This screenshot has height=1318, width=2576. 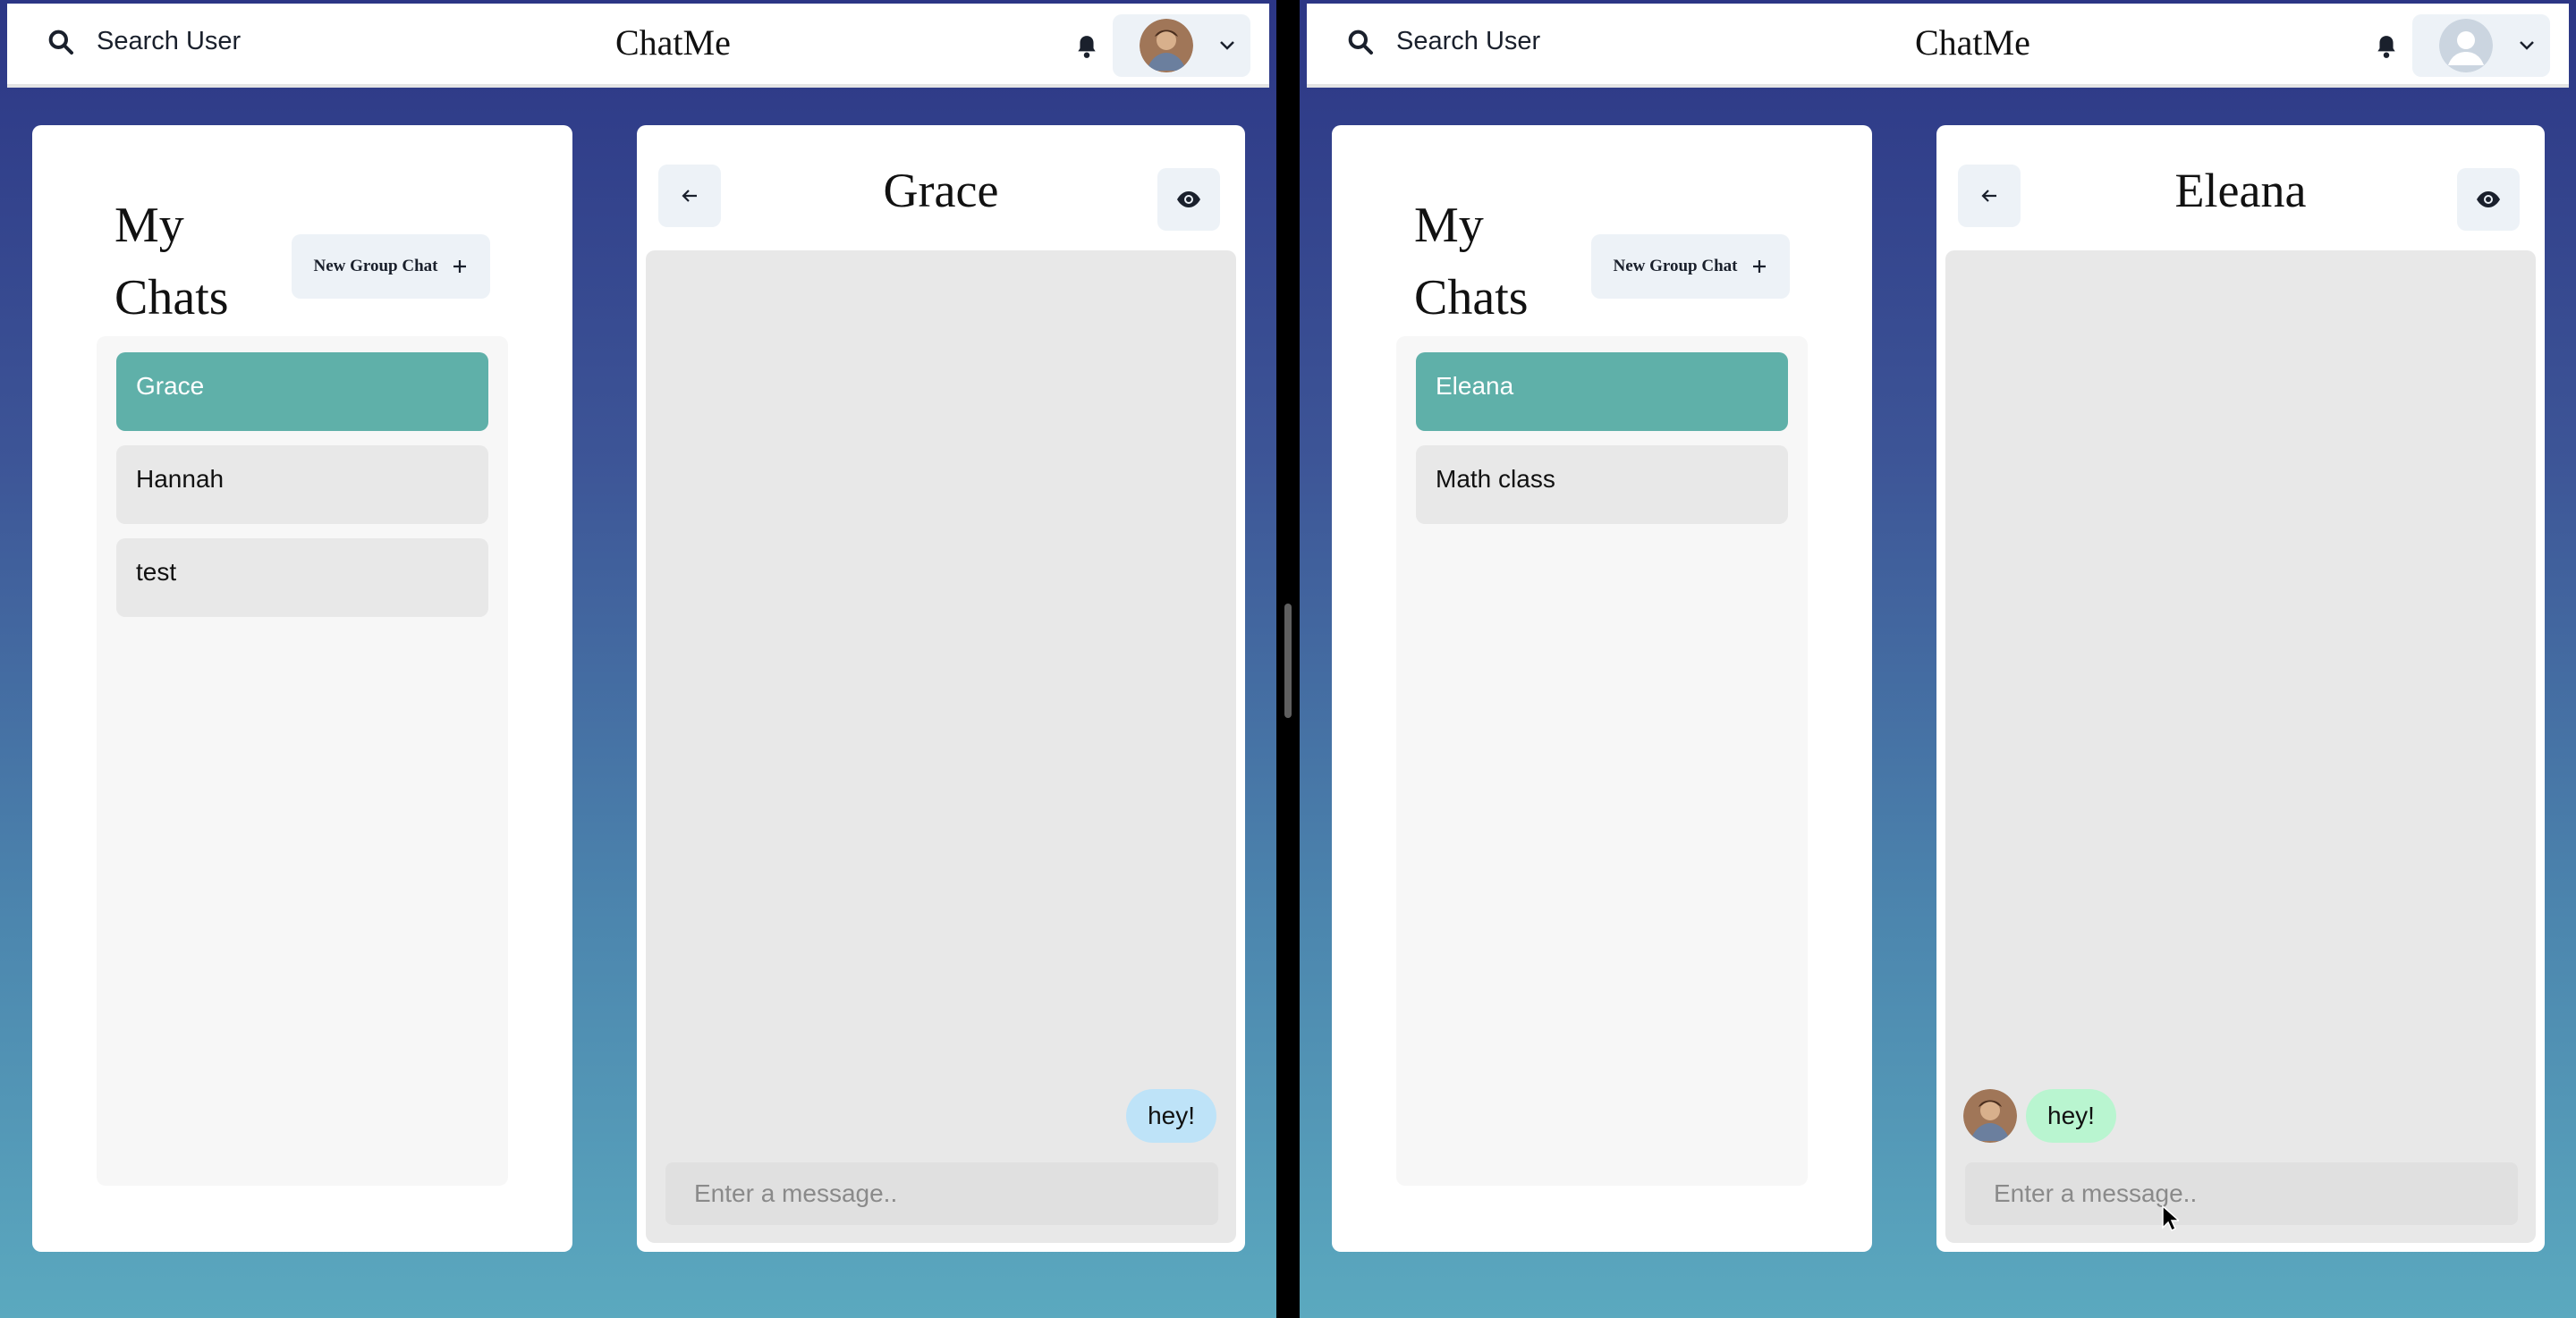 I want to click on chat-title: Eleana, so click(x=2240, y=191).